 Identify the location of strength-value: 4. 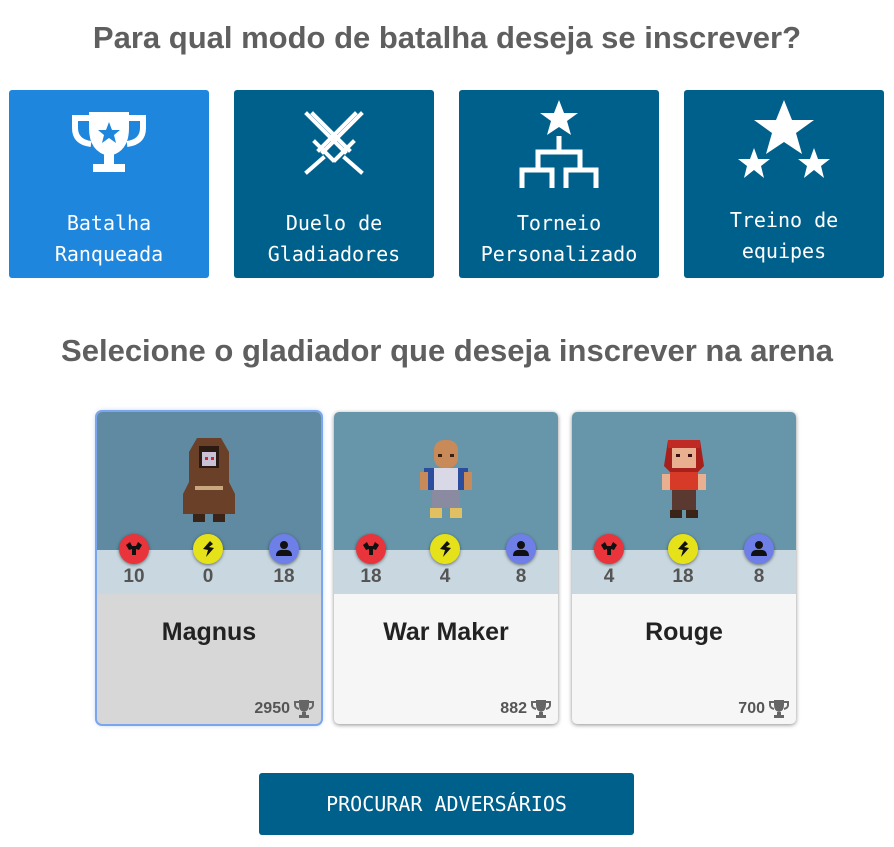
(609, 576).